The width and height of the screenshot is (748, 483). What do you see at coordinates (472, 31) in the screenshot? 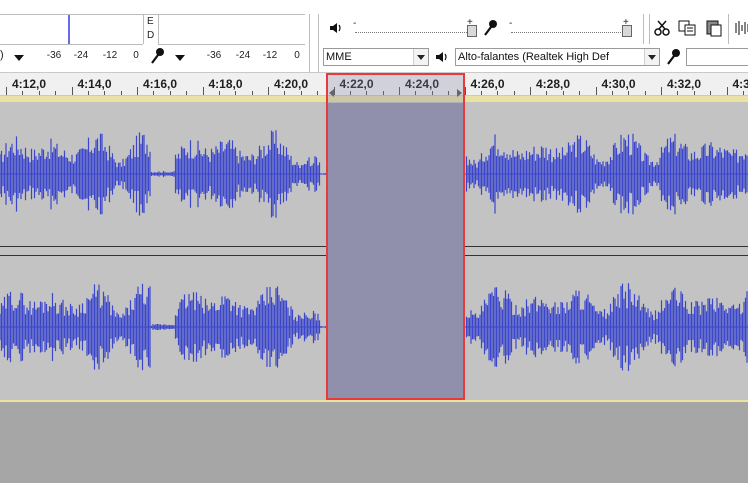
I see `playback-volume-thumb` at bounding box center [472, 31].